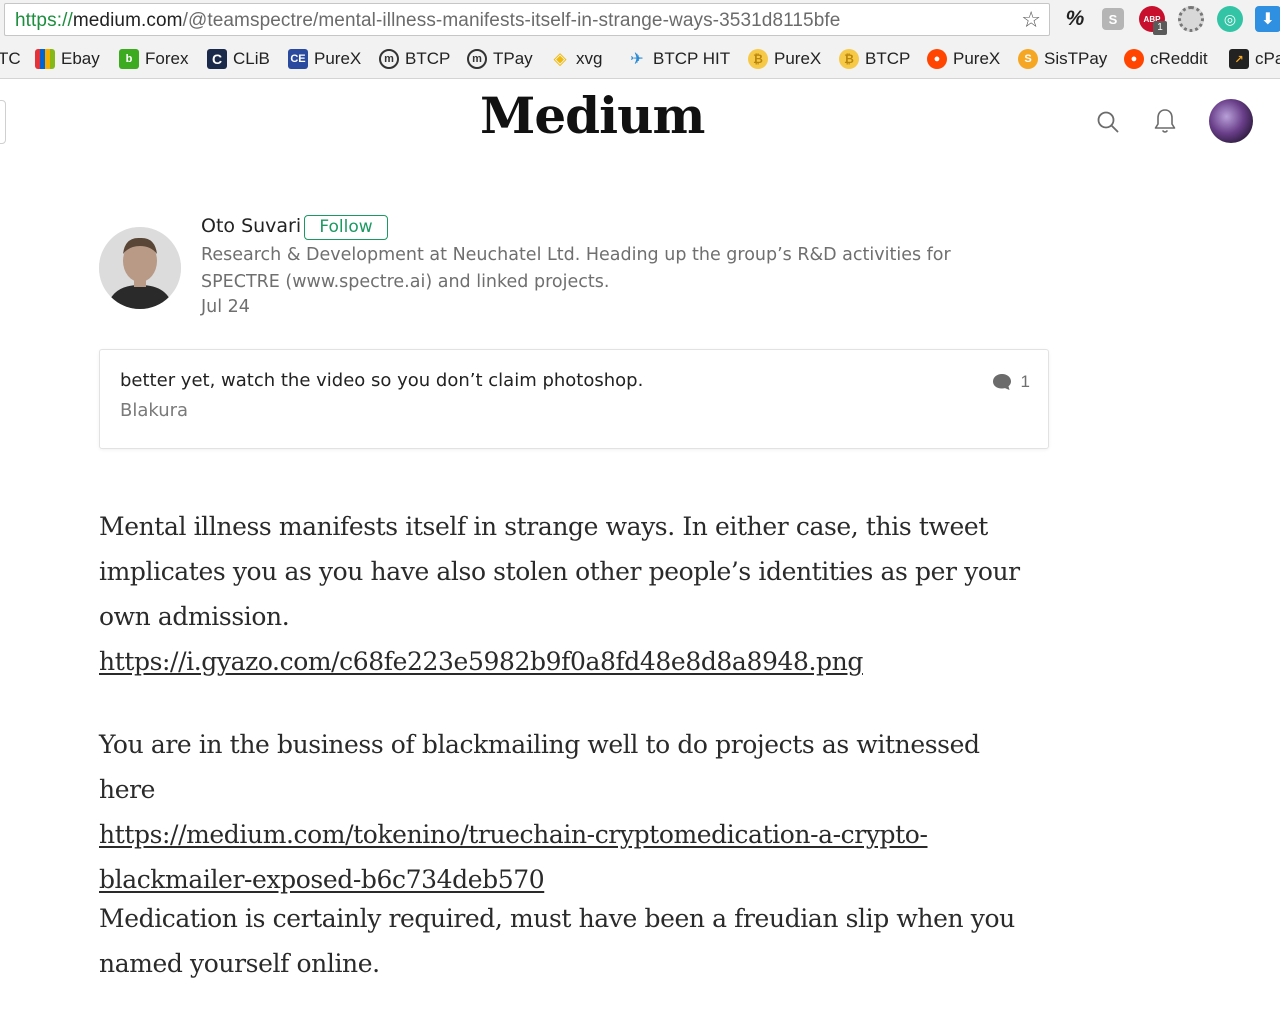 The height and width of the screenshot is (1027, 1280). I want to click on bookmark-forex: b Forex, so click(153, 59).